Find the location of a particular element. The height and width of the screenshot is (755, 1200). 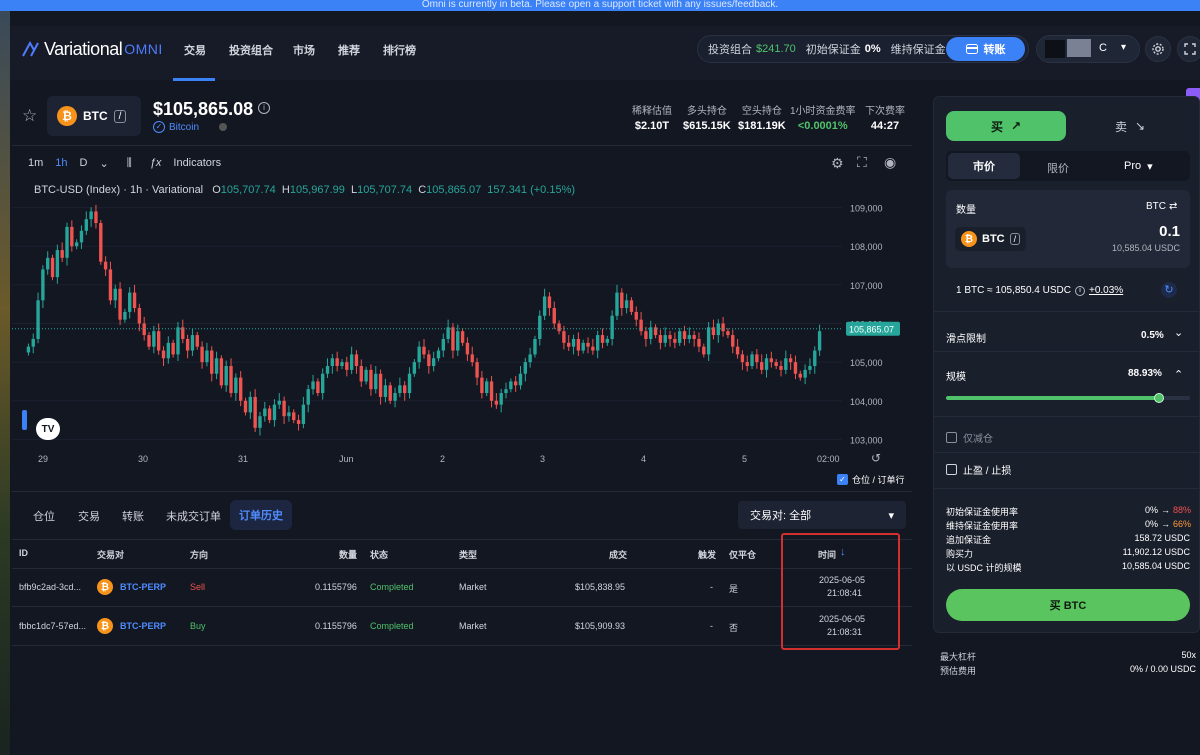

wallet-button: C ▾ is located at coordinates (1088, 49).